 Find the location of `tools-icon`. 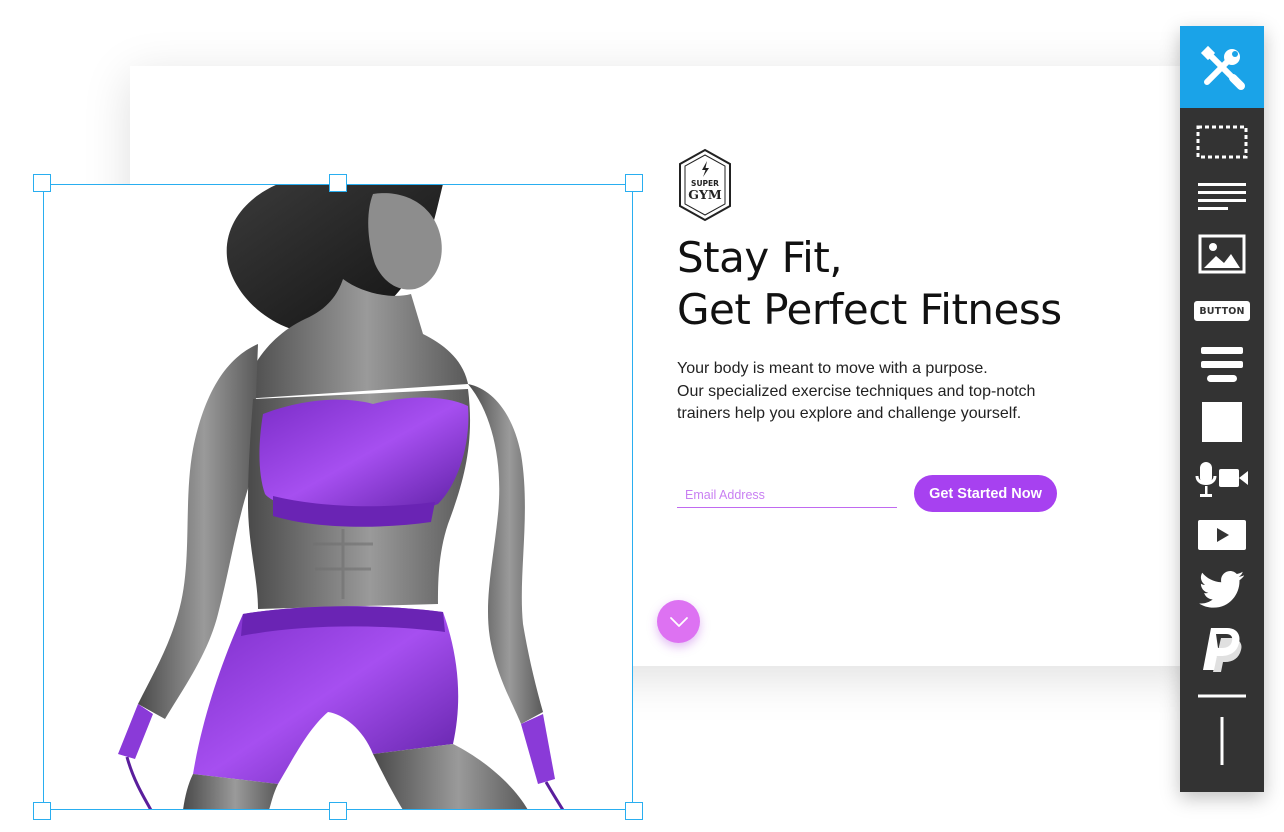

tools-icon is located at coordinates (1222, 67).